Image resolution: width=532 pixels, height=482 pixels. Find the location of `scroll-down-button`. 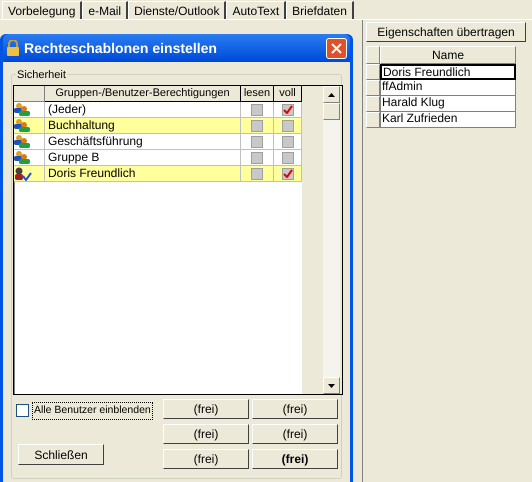

scroll-down-button is located at coordinates (331, 385).